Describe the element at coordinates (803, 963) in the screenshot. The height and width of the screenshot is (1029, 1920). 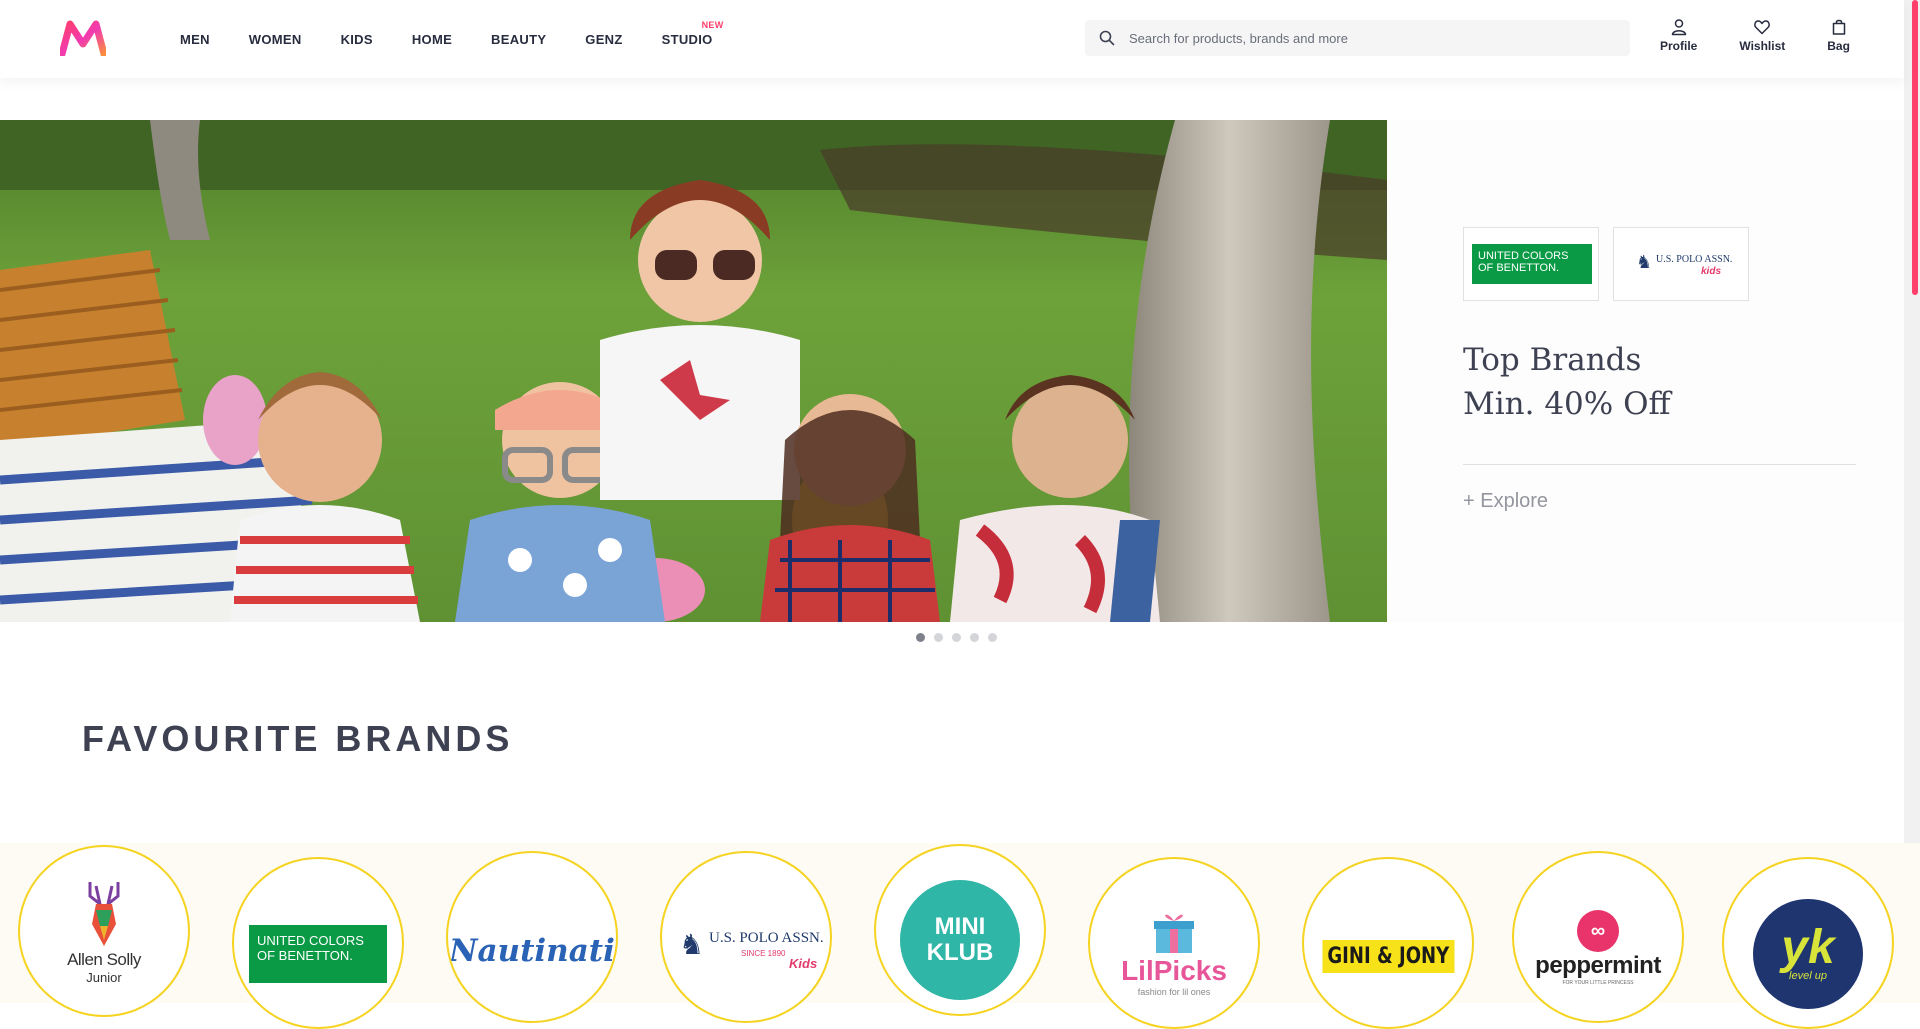
I see `uspolo-kids-label: Kids` at that location.